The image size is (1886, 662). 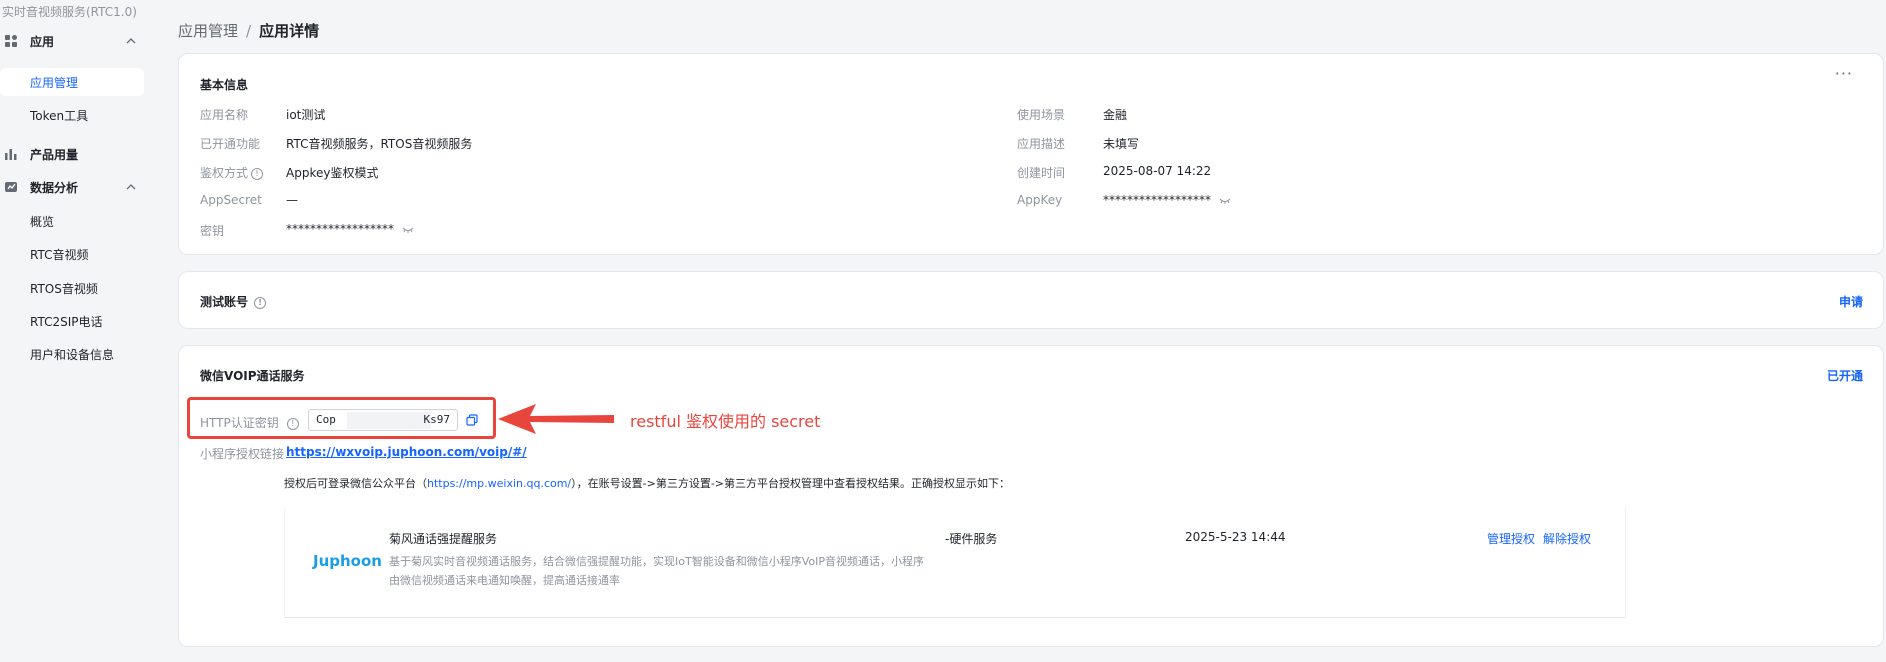 I want to click on info-label-text: 鉴权方式, so click(x=224, y=173).